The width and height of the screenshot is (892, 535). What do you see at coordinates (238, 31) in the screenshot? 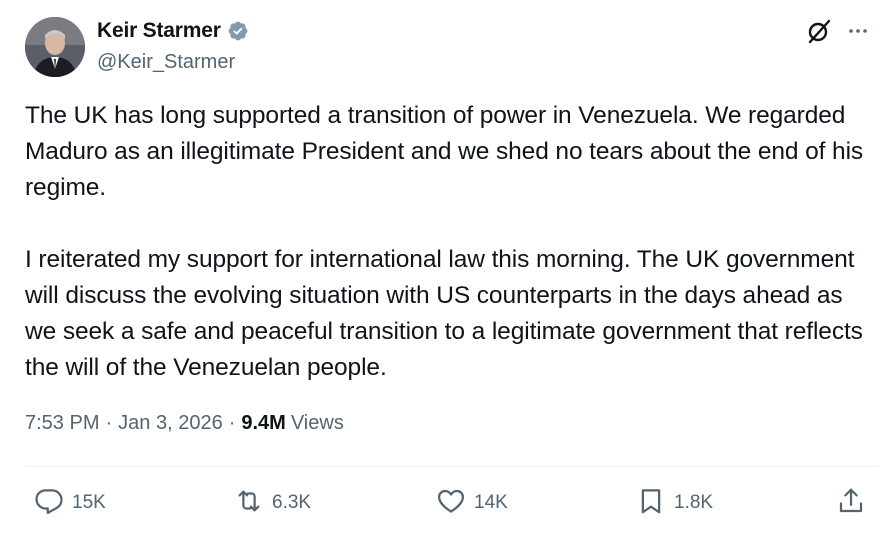
I see `verified-badge-icon` at bounding box center [238, 31].